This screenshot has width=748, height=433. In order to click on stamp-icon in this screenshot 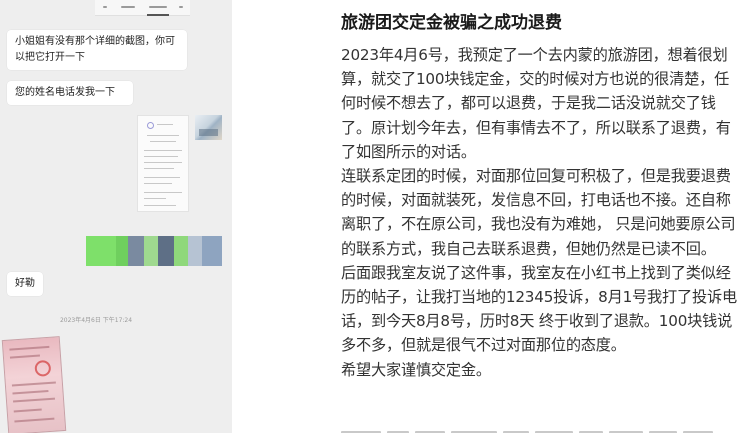, I will do `click(43, 368)`.